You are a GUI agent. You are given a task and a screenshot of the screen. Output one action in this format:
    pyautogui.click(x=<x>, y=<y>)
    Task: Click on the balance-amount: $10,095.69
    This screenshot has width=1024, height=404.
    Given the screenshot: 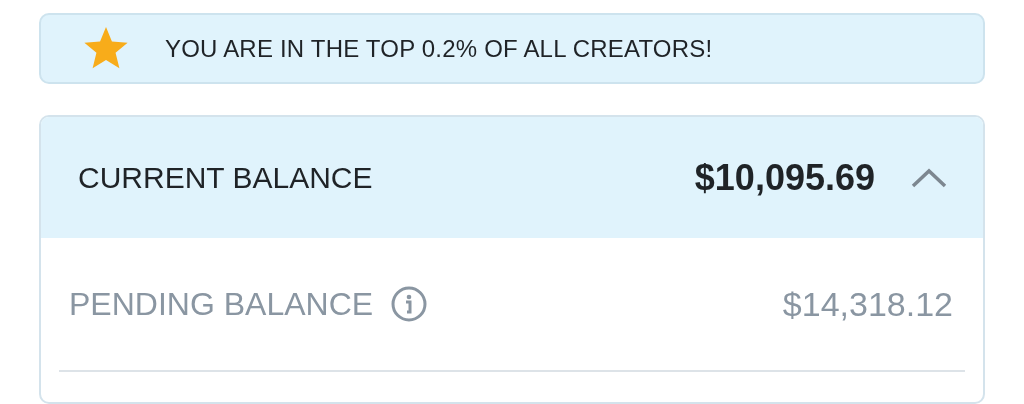 What is the action you would take?
    pyautogui.click(x=784, y=177)
    